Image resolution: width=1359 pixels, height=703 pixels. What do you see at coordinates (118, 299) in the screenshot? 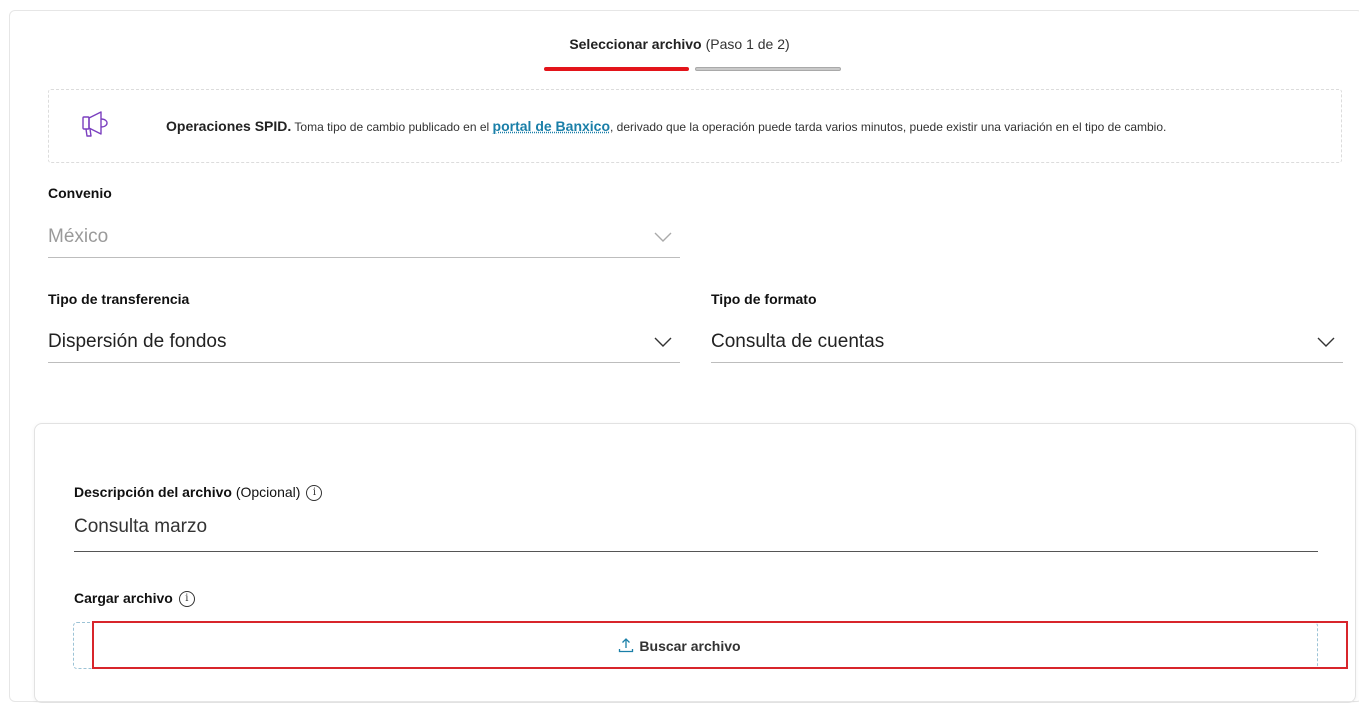
I see `tipo-transferencia-label: Tipo de transferencia` at bounding box center [118, 299].